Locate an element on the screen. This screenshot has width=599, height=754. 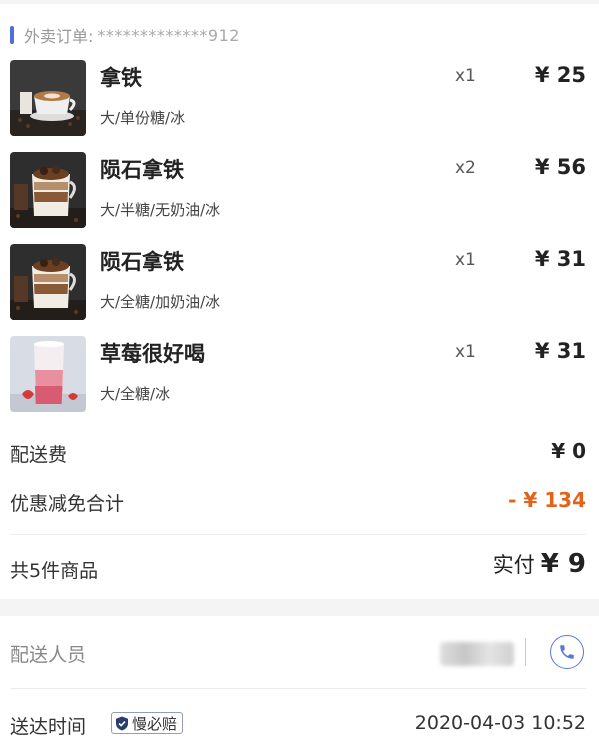
list-item: 拿铁 大/单份糖/冰 x1 ¥ 25 is located at coordinates (299, 99).